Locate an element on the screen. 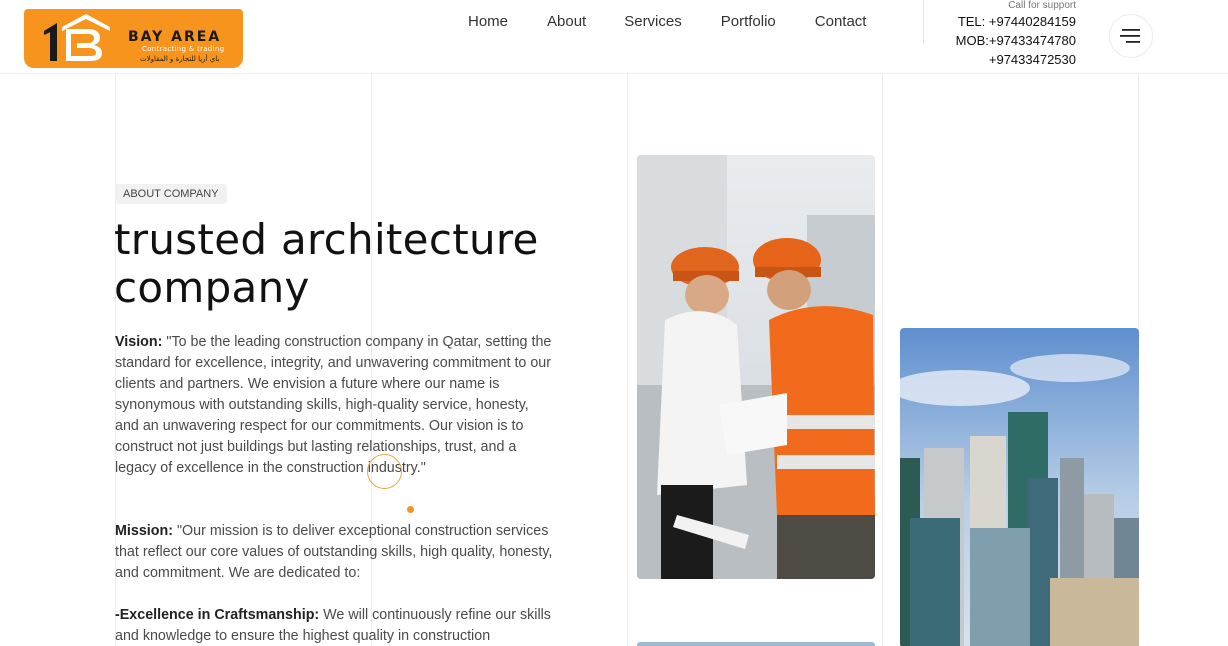 Image resolution: width=1228 pixels, height=646 pixels. mobile-number: MOB:+97433474780 is located at coordinates (1016, 40).